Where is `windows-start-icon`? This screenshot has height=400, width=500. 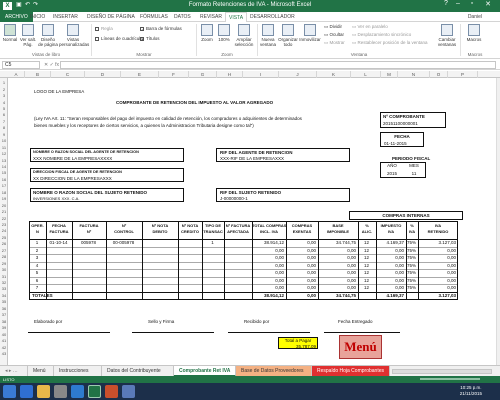 windows-start-icon is located at coordinates (9, 391).